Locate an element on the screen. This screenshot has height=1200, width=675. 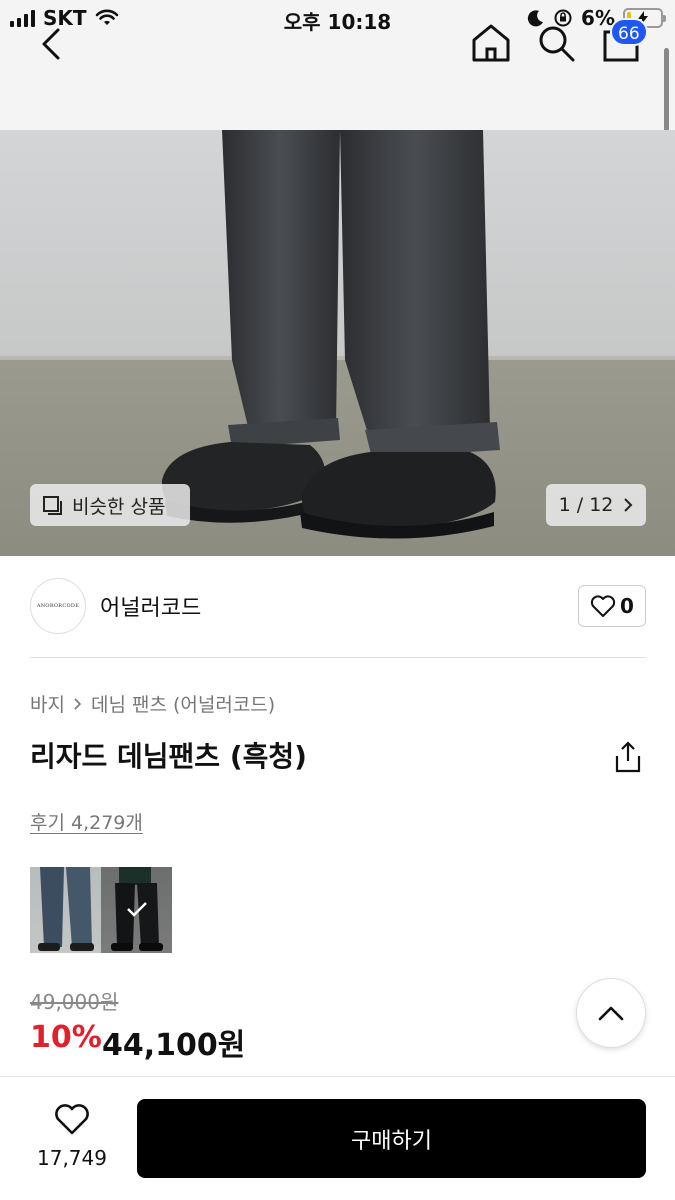
breadcrumb-item-category: 바지 is located at coordinates (47, 703).